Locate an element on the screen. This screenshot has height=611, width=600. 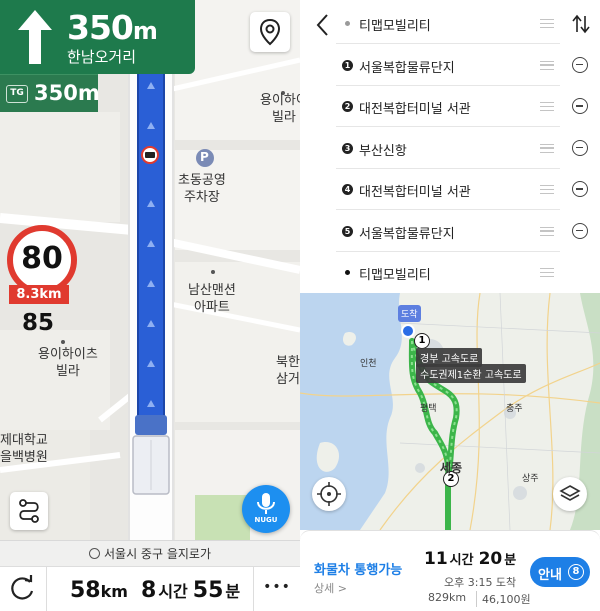
location-pin-icon is located at coordinates (270, 32).